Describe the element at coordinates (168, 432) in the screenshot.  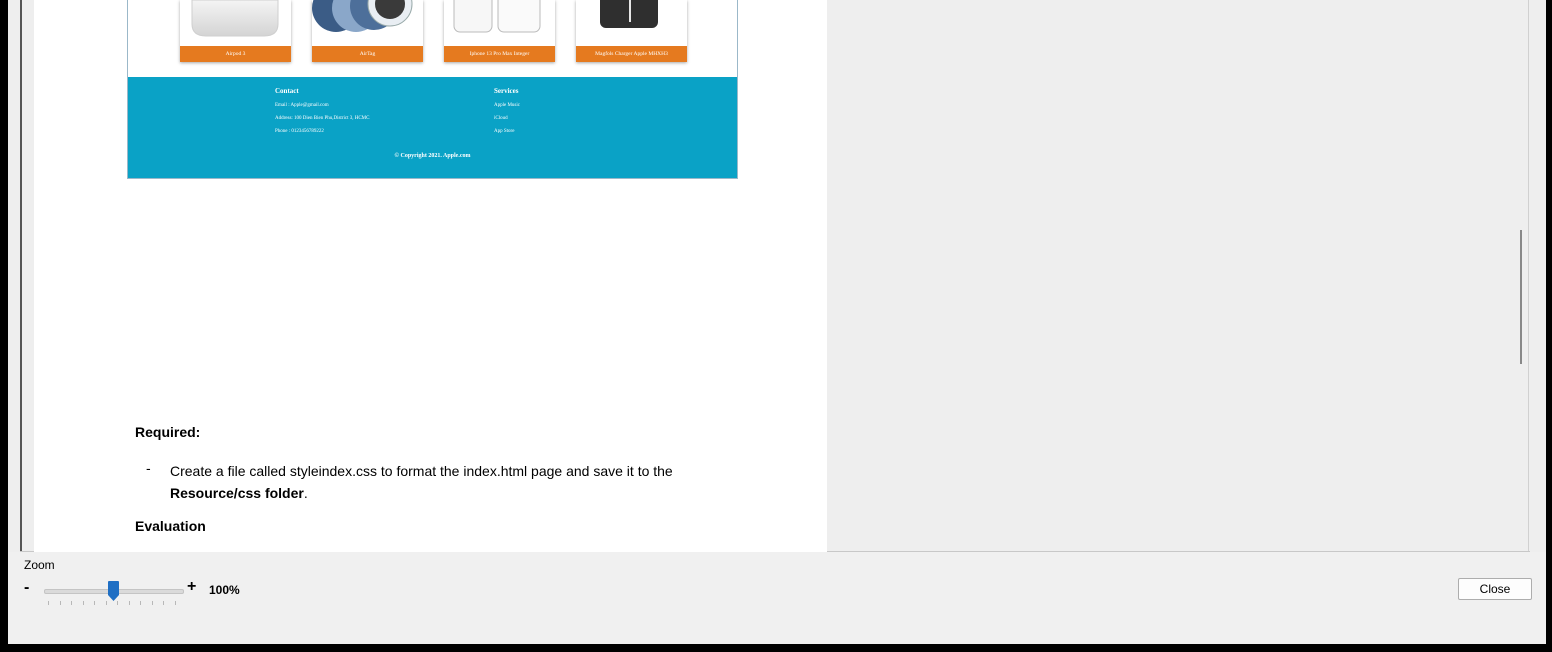
I see `required-heading: Required:` at that location.